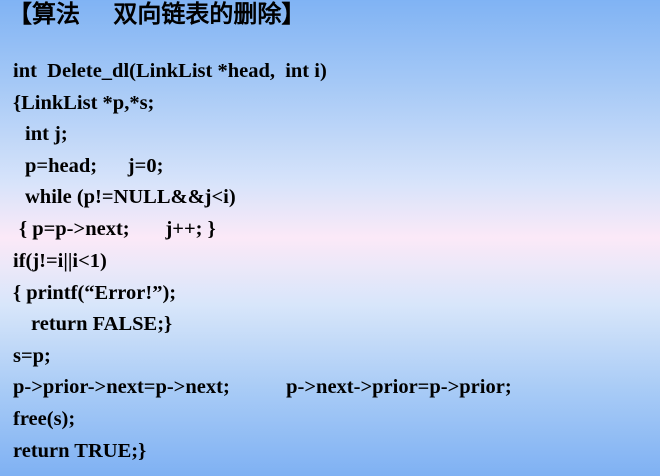 The width and height of the screenshot is (660, 476). What do you see at coordinates (60, 261) in the screenshot?
I see `code-line-if: if(j!=i||i<1)` at bounding box center [60, 261].